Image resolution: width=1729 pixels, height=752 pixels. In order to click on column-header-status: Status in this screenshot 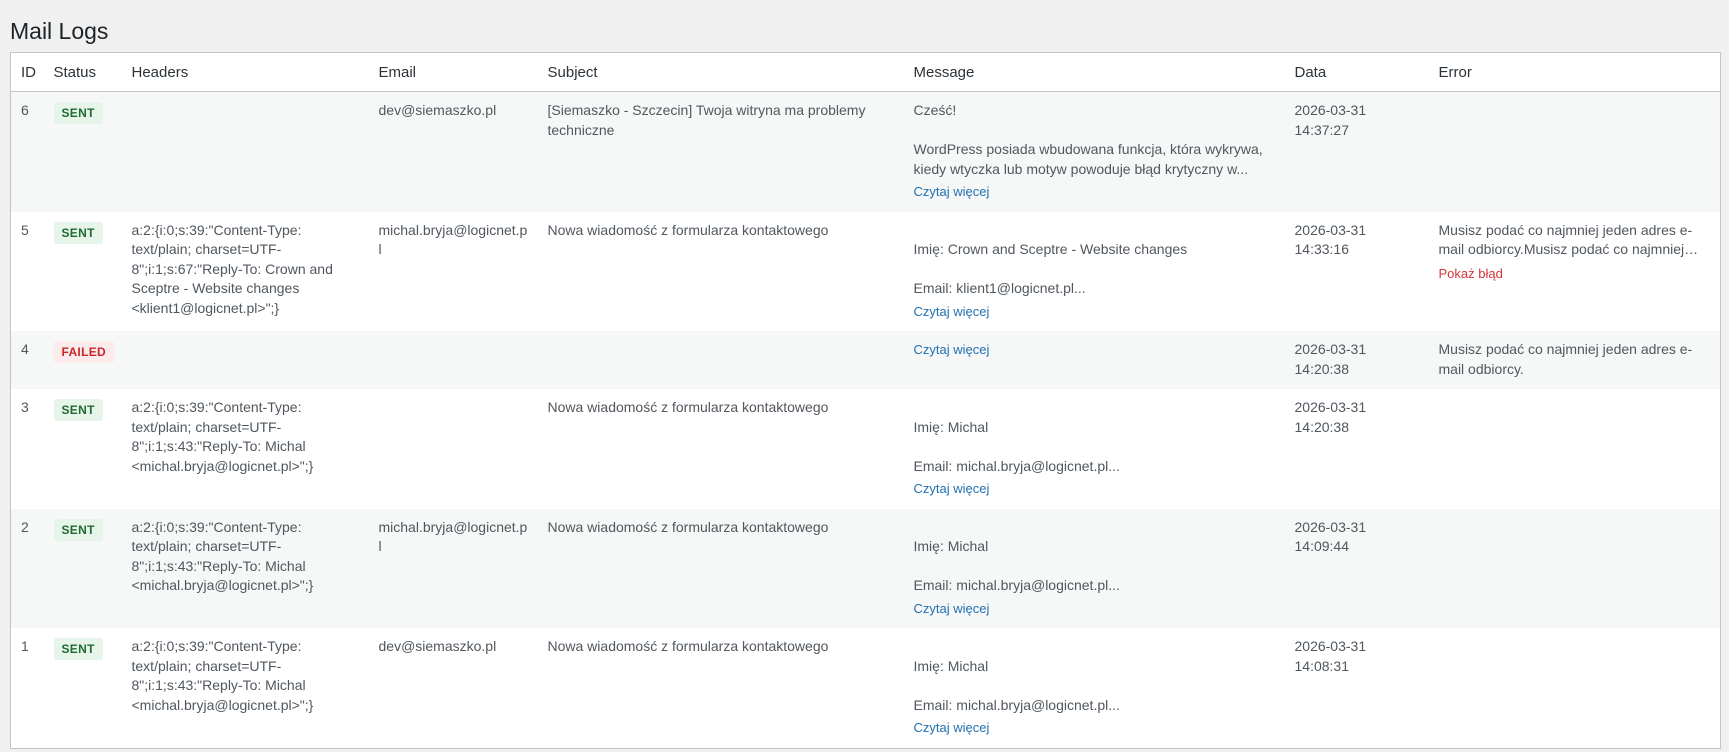, I will do `click(82, 72)`.